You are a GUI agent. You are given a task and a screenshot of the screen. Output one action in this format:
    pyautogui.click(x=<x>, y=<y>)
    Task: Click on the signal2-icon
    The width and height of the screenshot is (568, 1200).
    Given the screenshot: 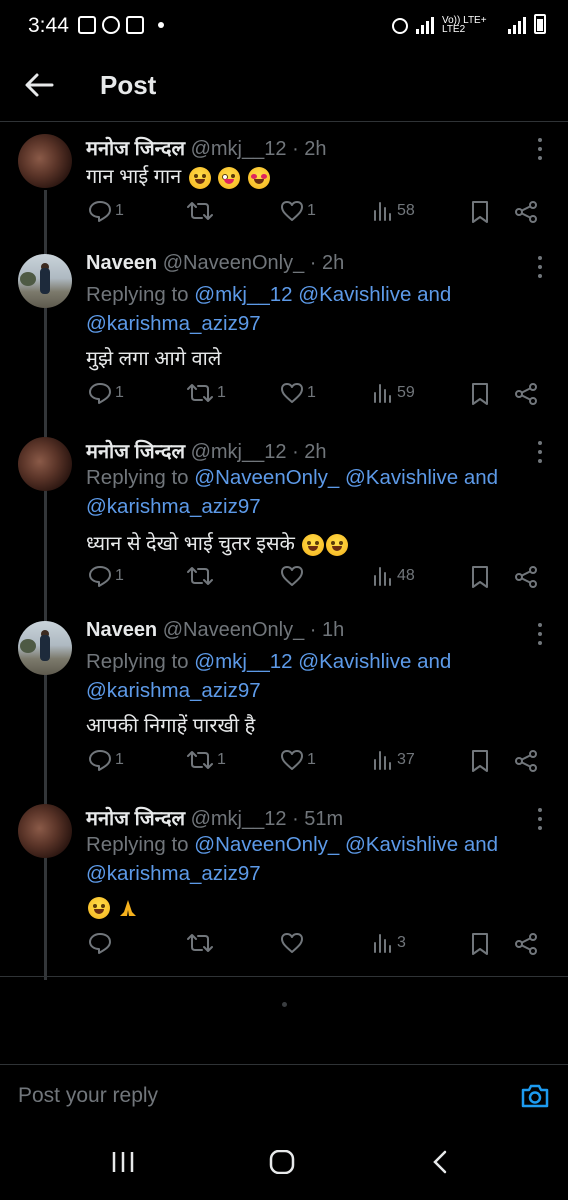 What is the action you would take?
    pyautogui.click(x=517, y=25)
    